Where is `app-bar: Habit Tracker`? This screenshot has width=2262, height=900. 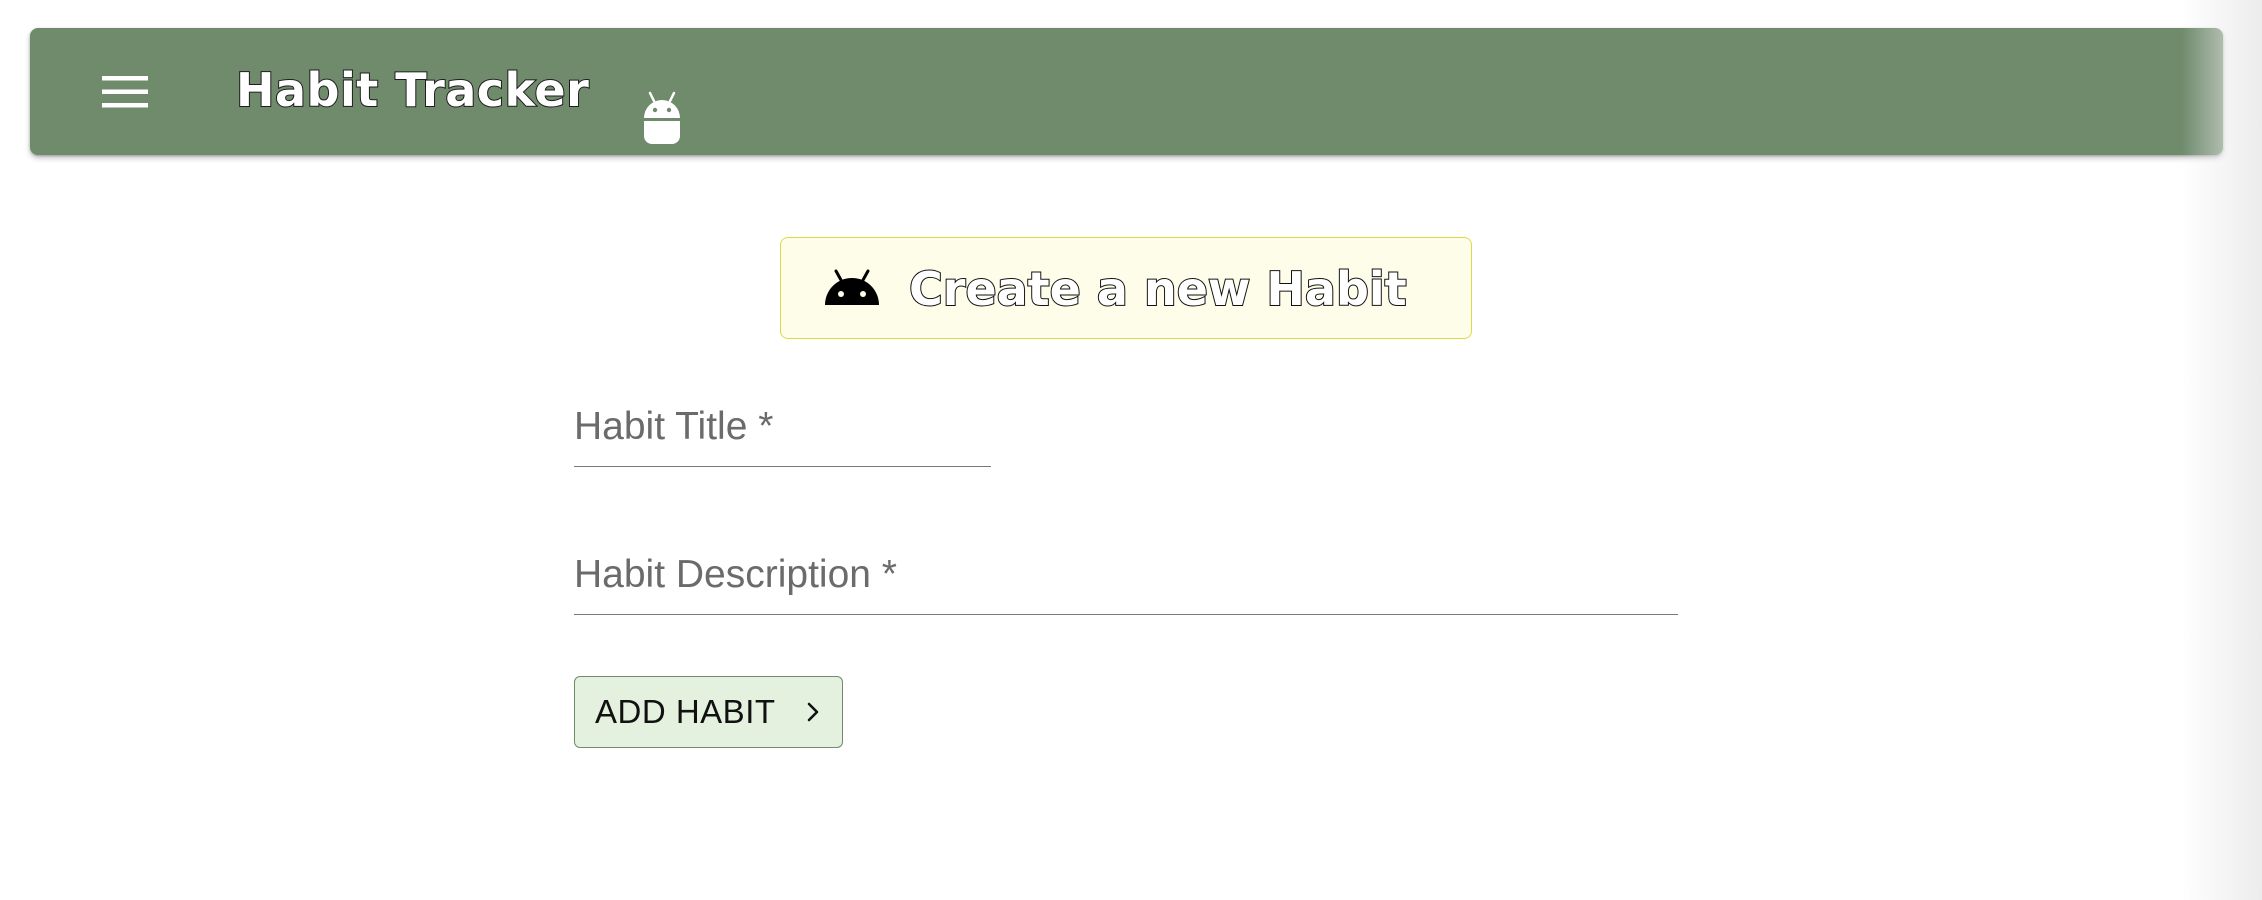 app-bar: Habit Tracker is located at coordinates (1126, 91).